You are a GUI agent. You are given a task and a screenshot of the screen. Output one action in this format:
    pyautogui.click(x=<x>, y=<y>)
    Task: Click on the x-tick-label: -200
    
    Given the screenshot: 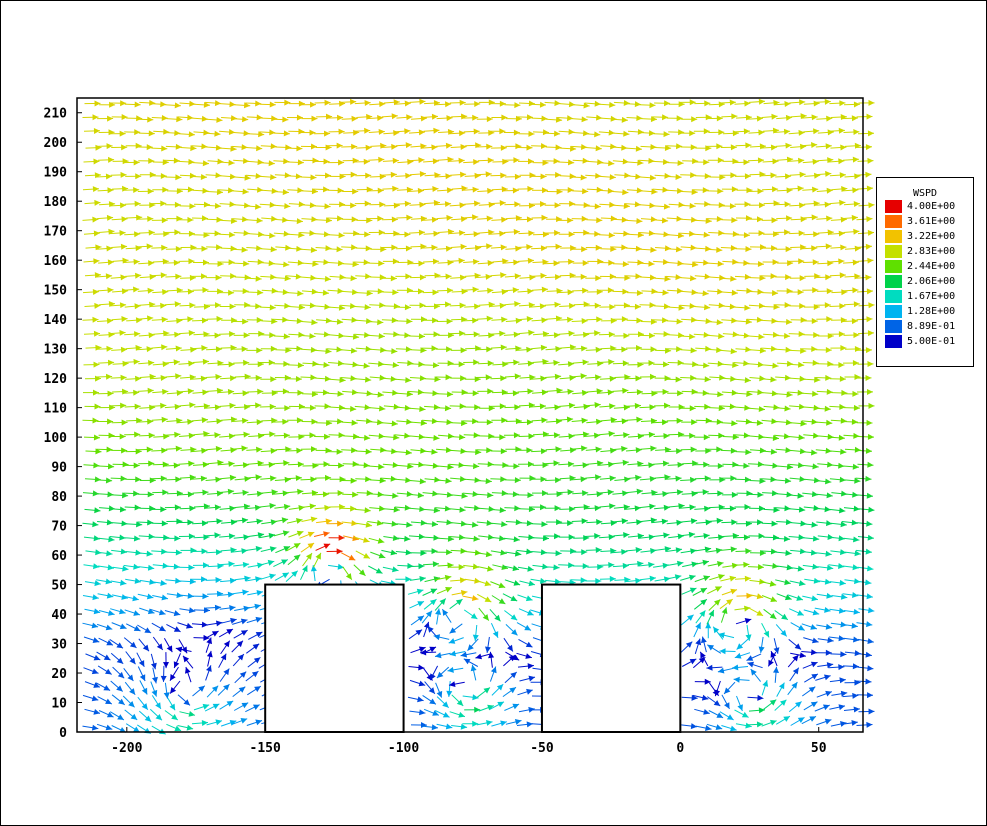 What is the action you would take?
    pyautogui.click(x=126, y=748)
    